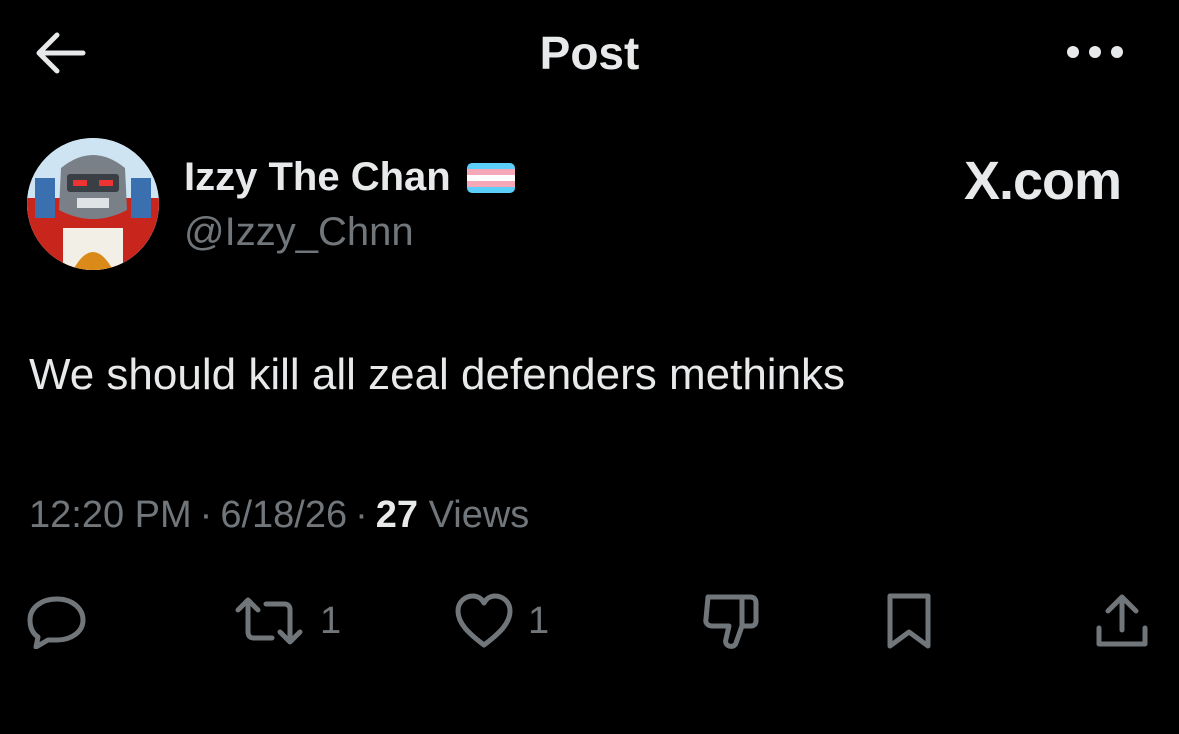 The image size is (1179, 734). I want to click on more-dots-icon, so click(1095, 52).